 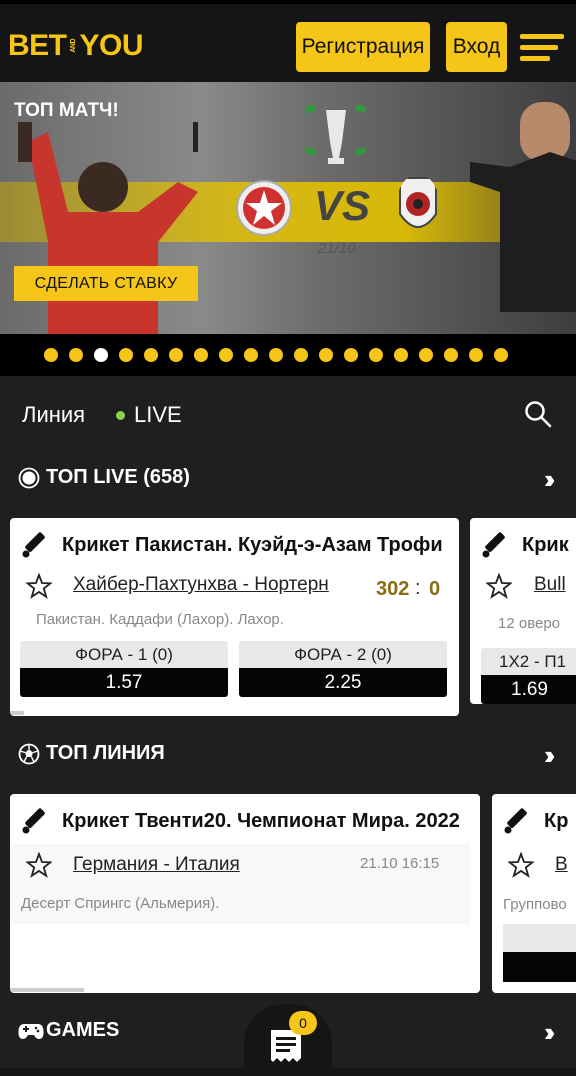 What do you see at coordinates (539, 967) in the screenshot?
I see `odd-value-strip` at bounding box center [539, 967].